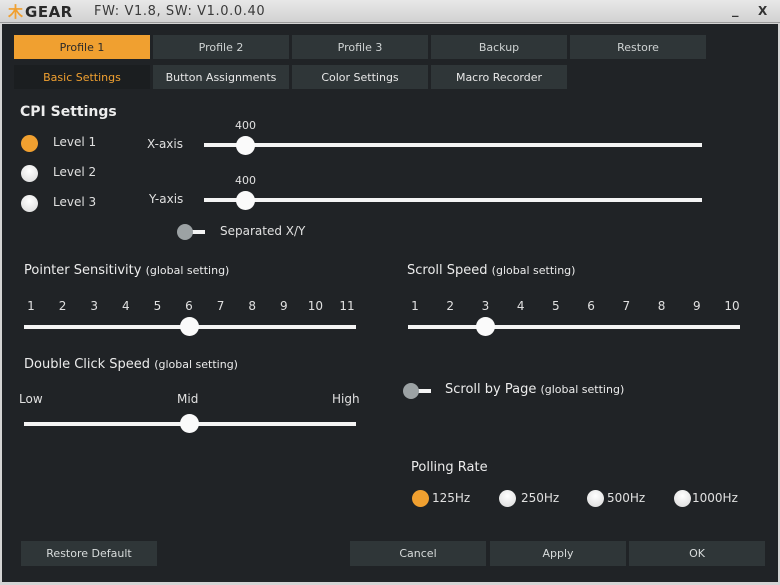 This screenshot has width=780, height=585. I want to click on polling-500hz-radio, so click(595, 498).